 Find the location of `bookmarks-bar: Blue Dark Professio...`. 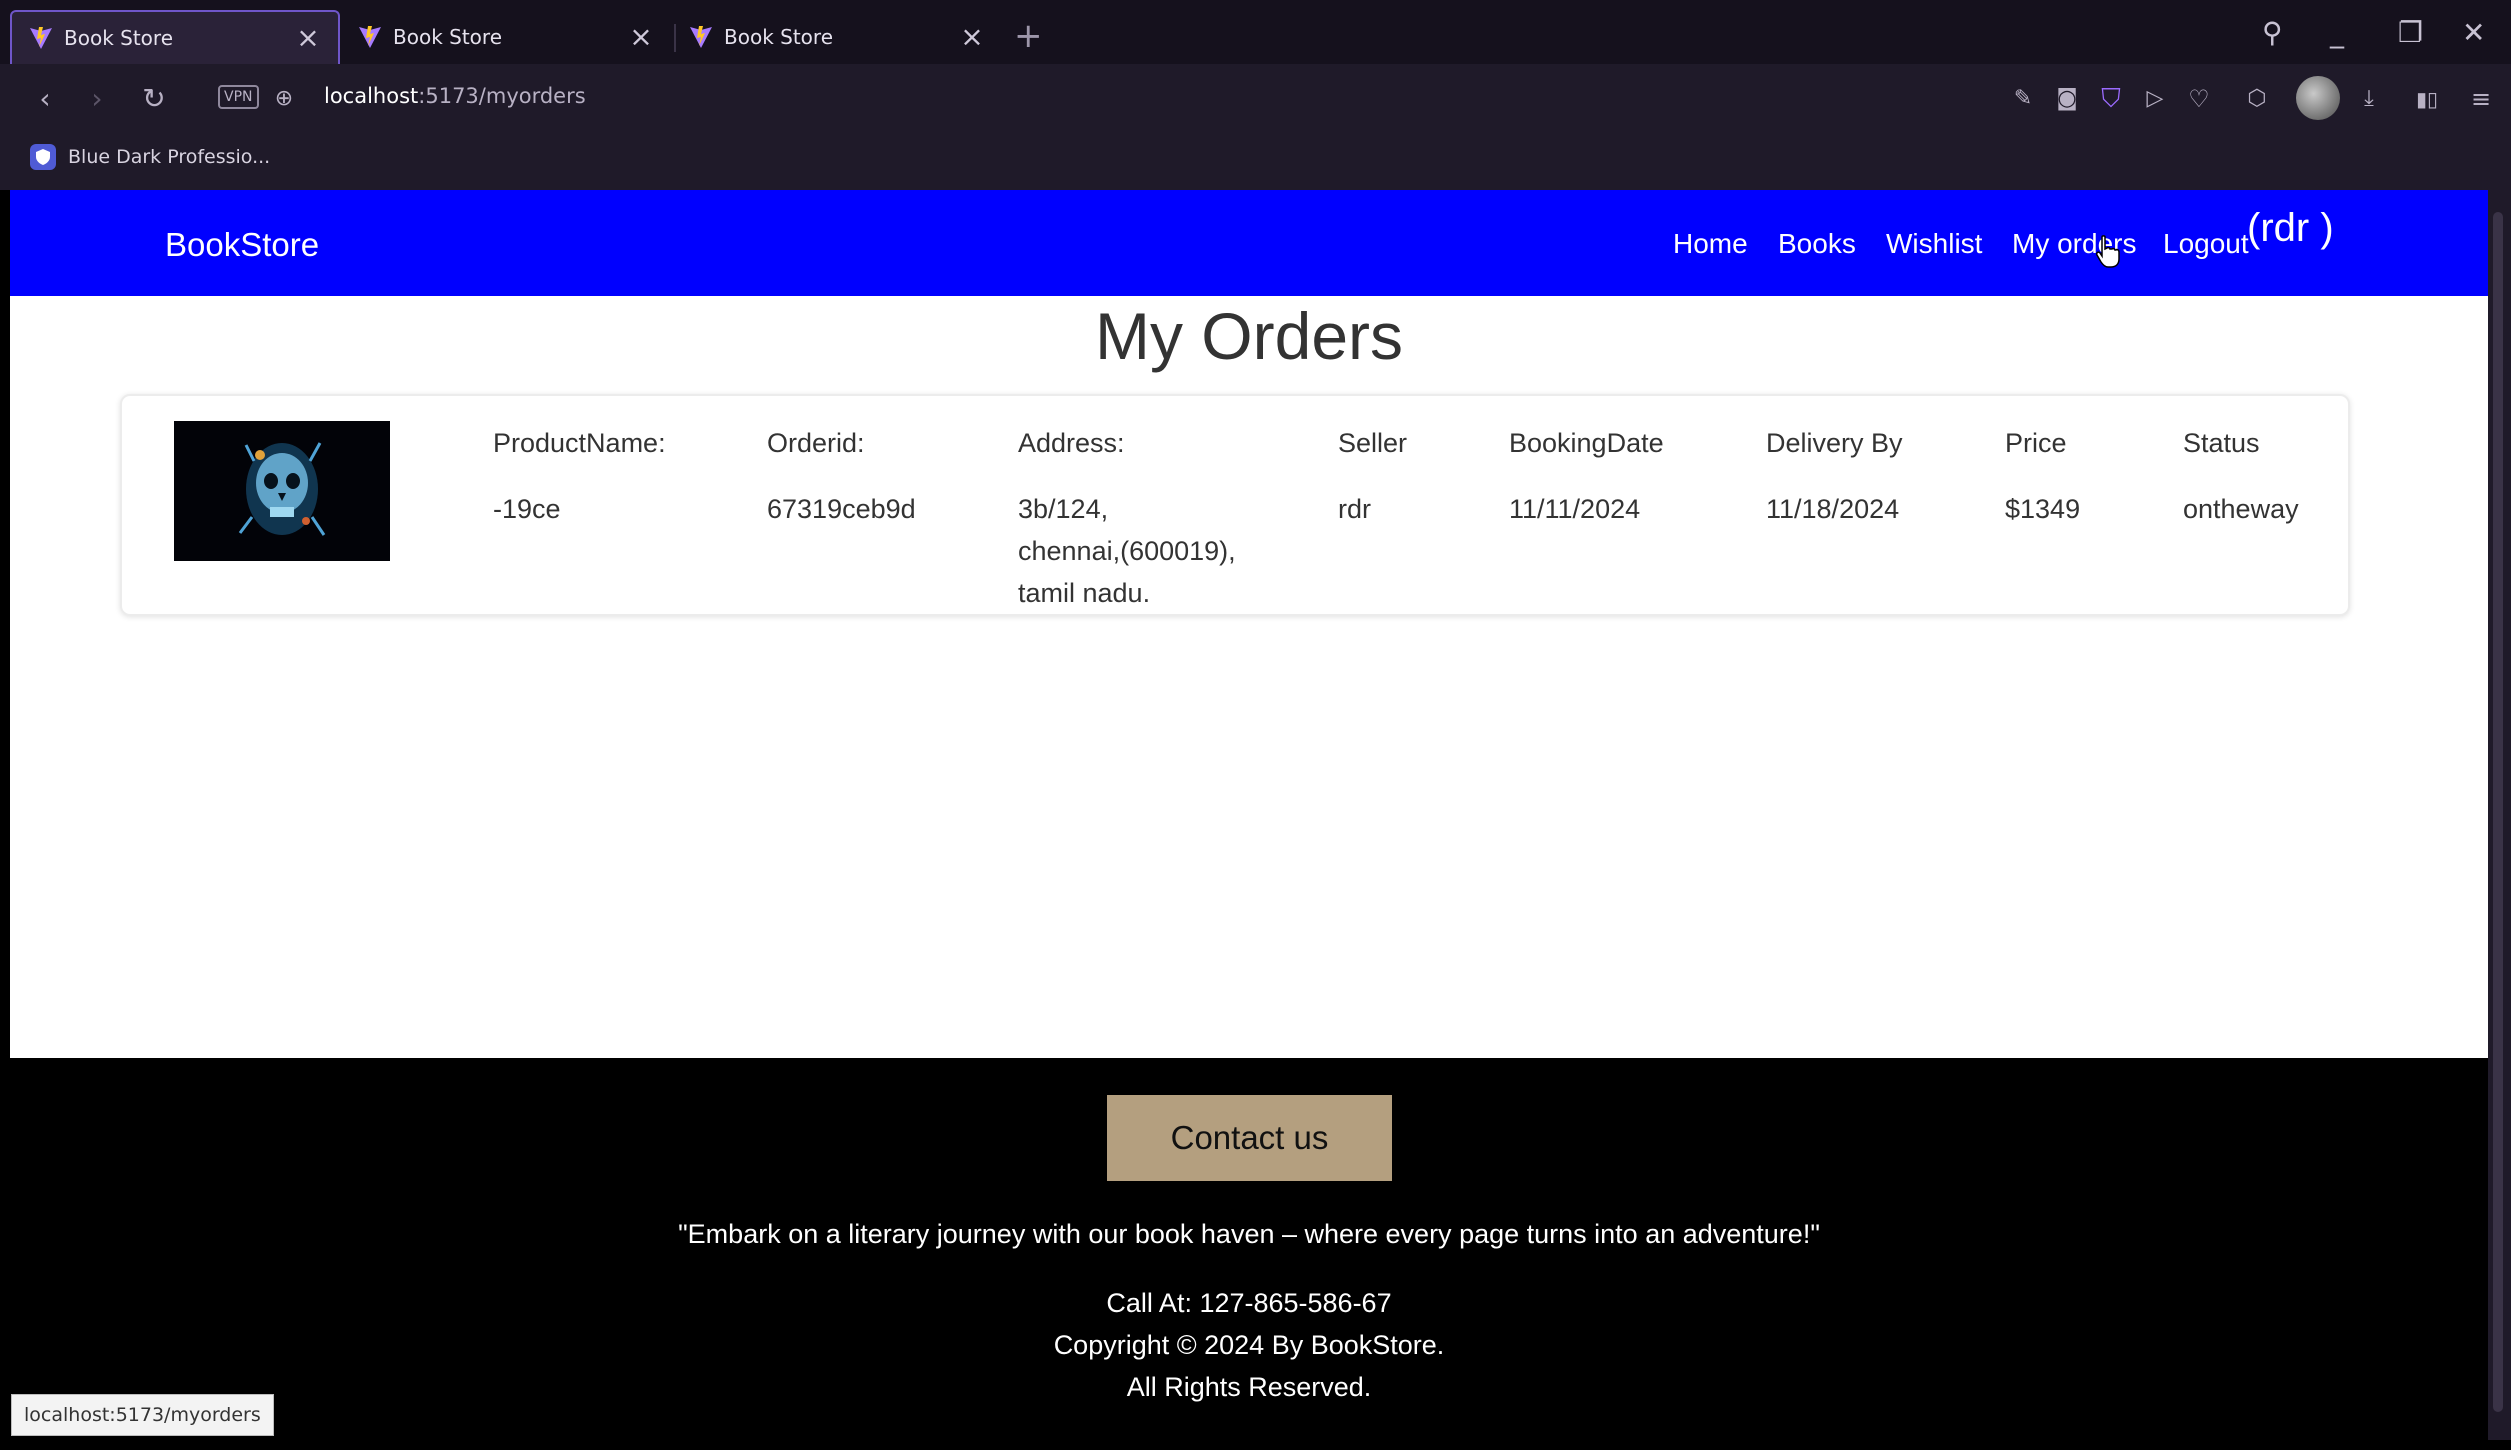

bookmarks-bar: Blue Dark Professio... is located at coordinates (1255, 162).